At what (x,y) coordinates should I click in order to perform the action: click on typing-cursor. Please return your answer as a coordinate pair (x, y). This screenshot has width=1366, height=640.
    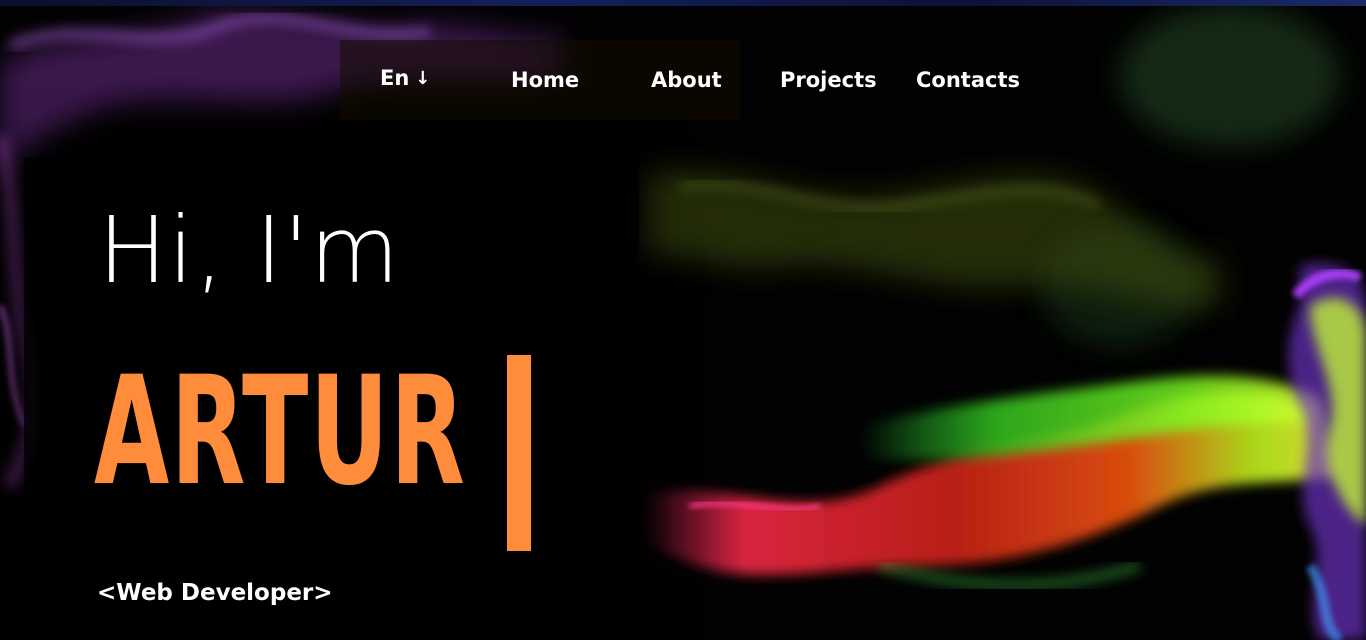
    Looking at the image, I should click on (519, 453).